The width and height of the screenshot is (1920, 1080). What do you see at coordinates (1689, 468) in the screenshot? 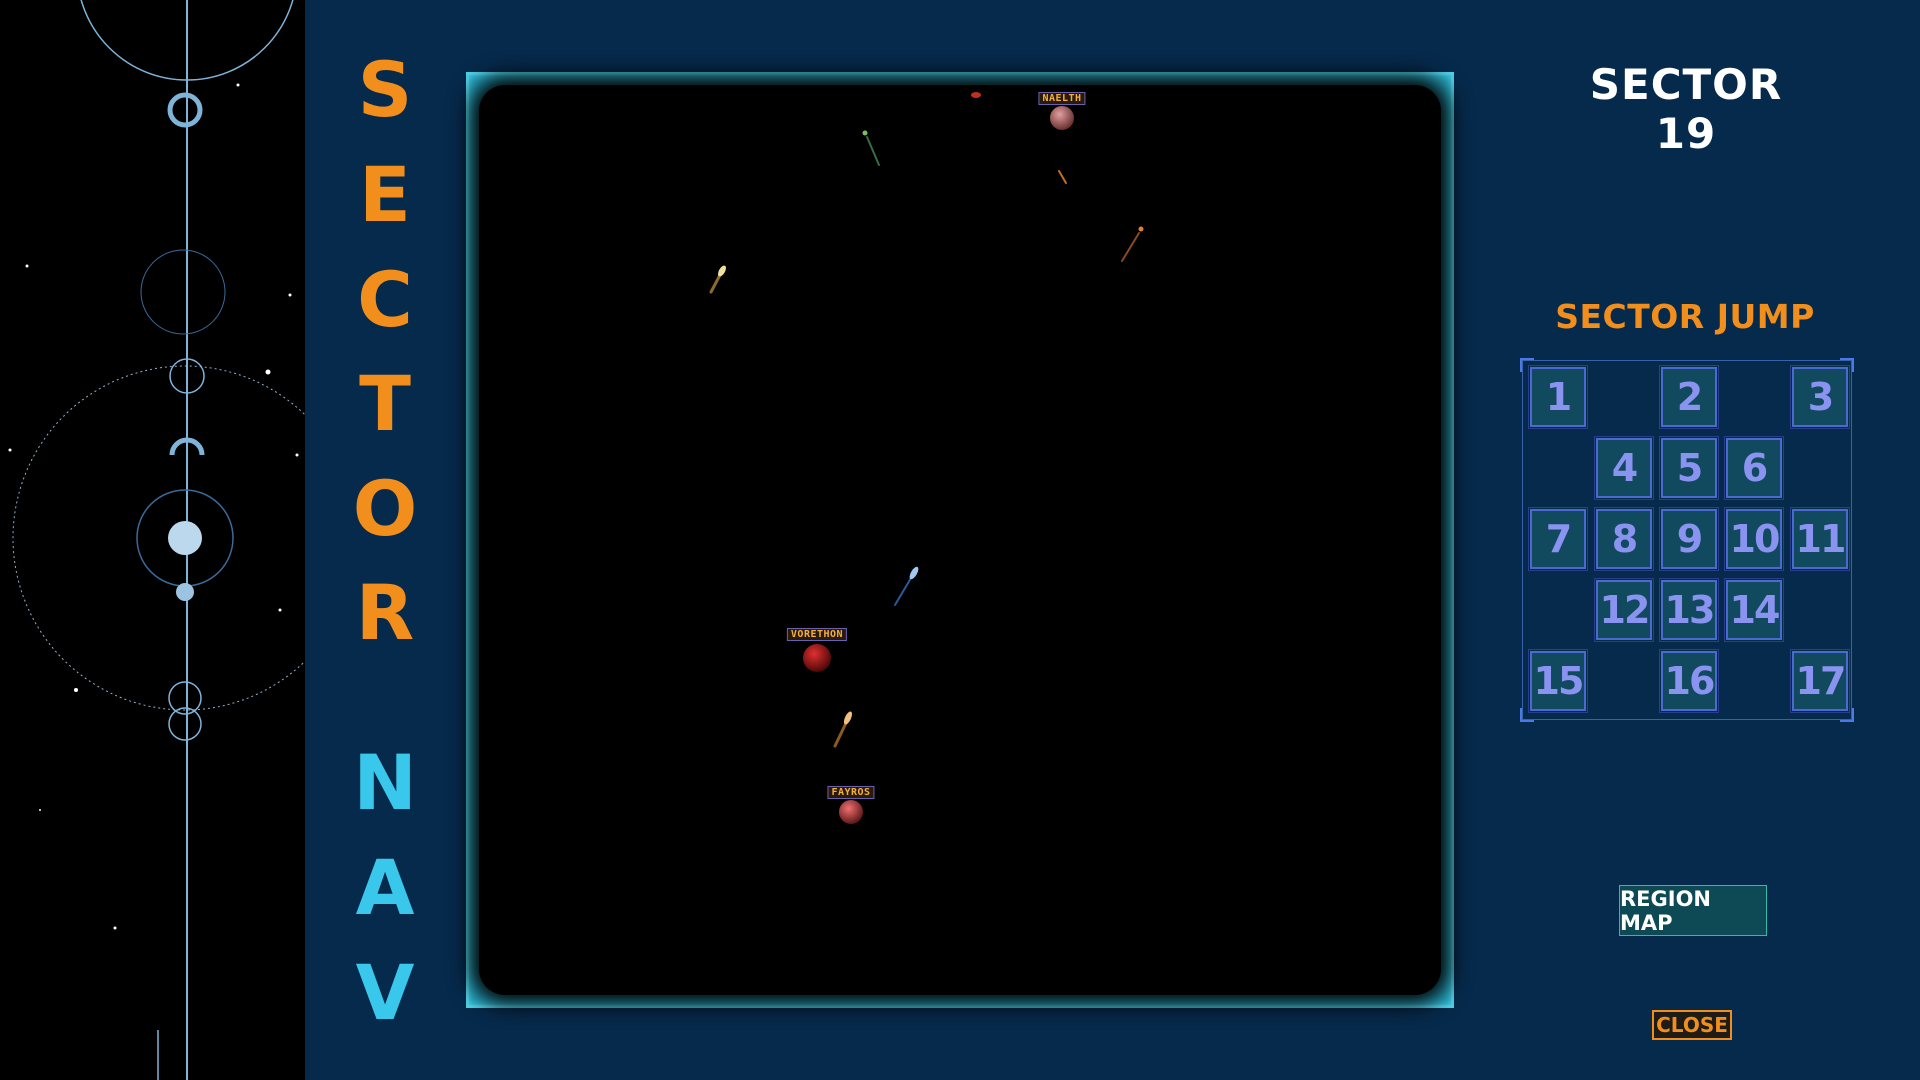
I see `sector-jump-button-5: 5` at bounding box center [1689, 468].